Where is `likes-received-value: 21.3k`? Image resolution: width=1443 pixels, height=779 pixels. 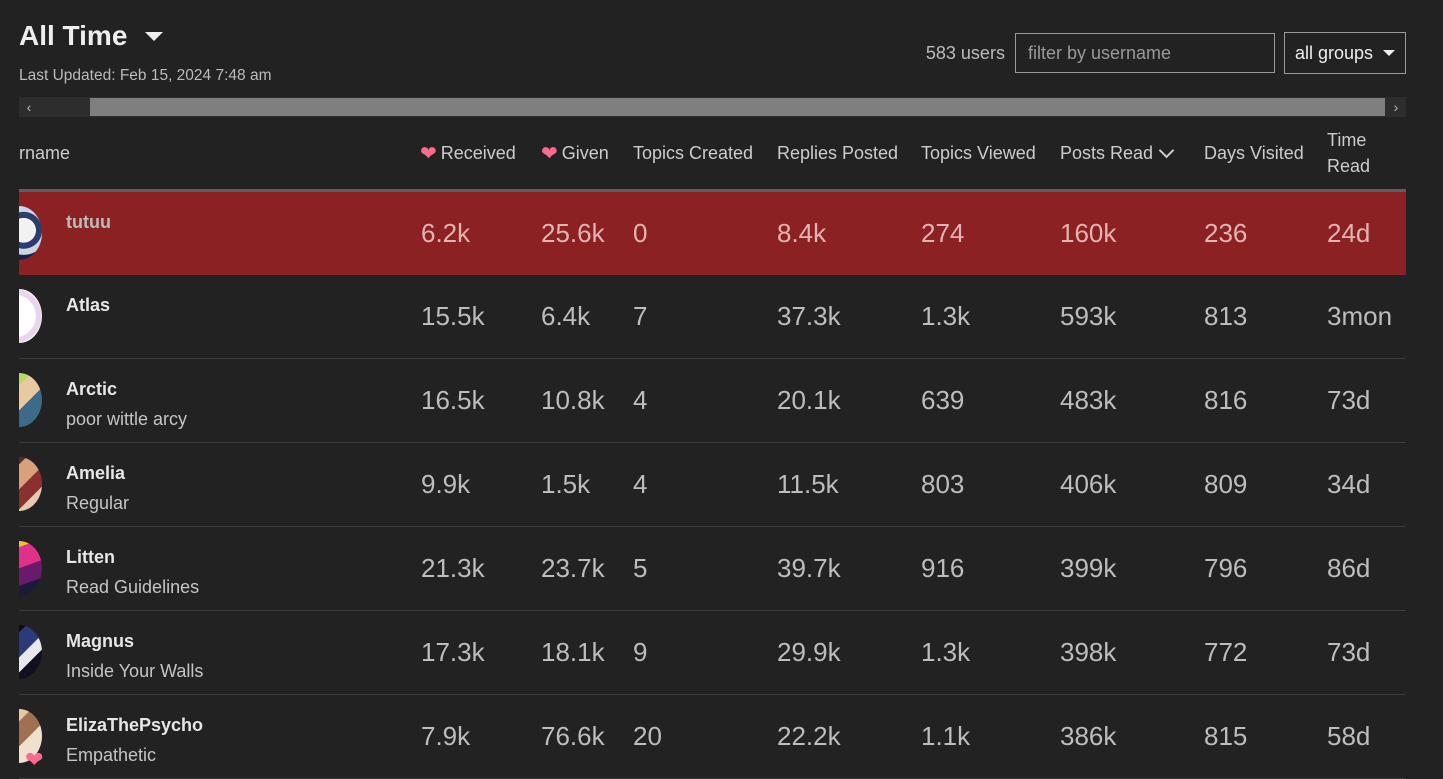 likes-received-value: 21.3k is located at coordinates (453, 568).